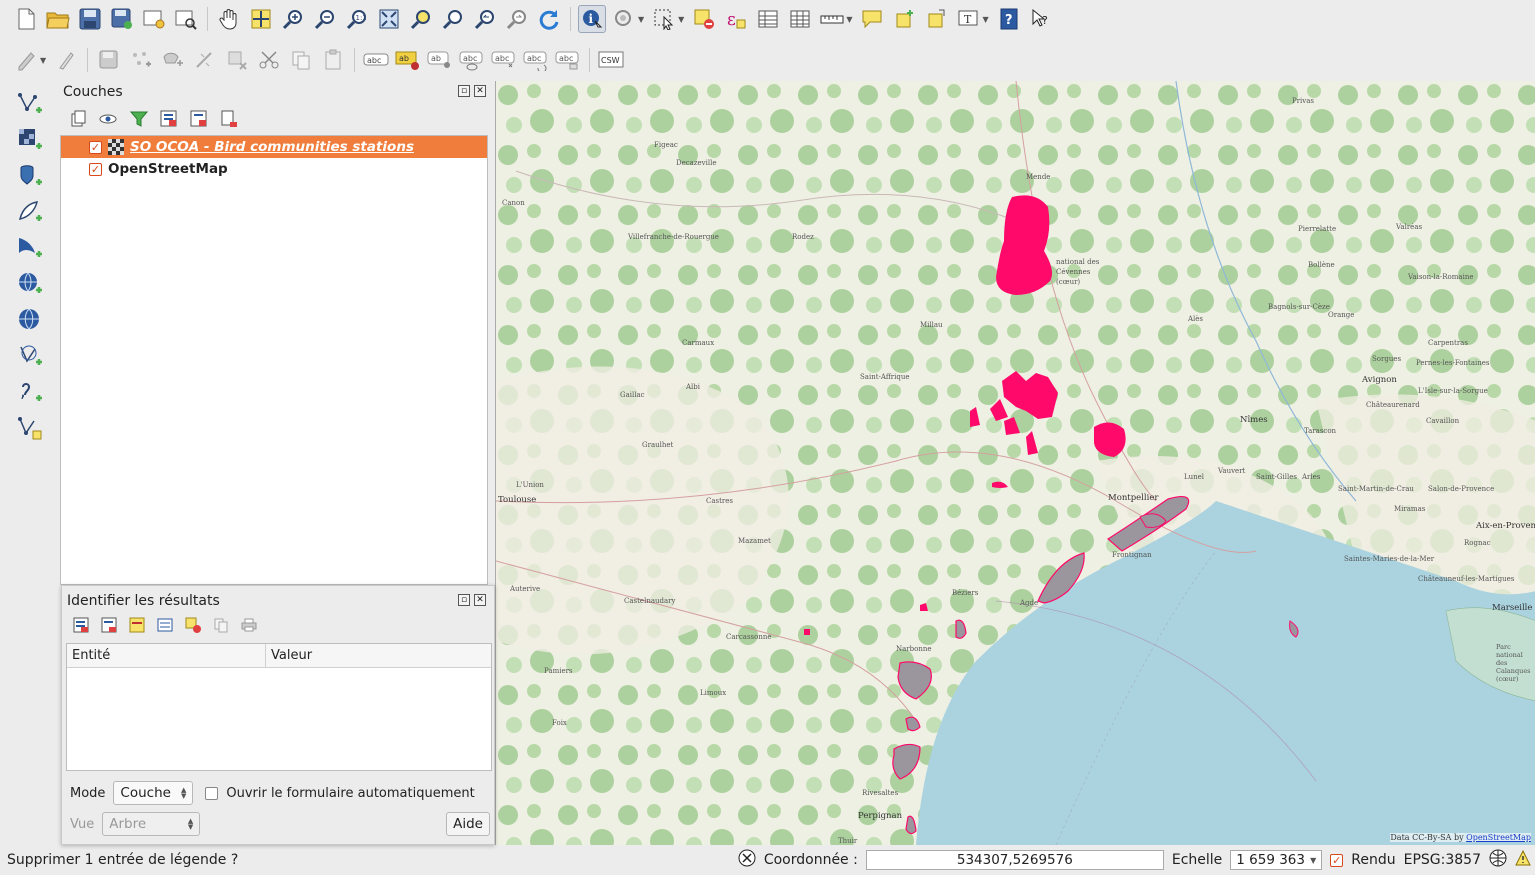 The height and width of the screenshot is (875, 1535). What do you see at coordinates (664, 19) in the screenshot?
I see `select-features-icon` at bounding box center [664, 19].